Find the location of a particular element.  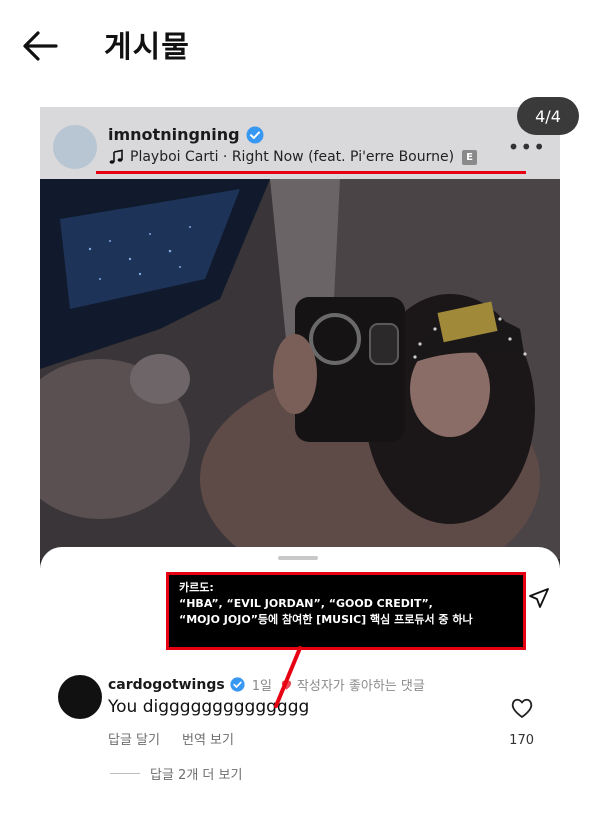

translate-button: 번역 보기 is located at coordinates (208, 738).